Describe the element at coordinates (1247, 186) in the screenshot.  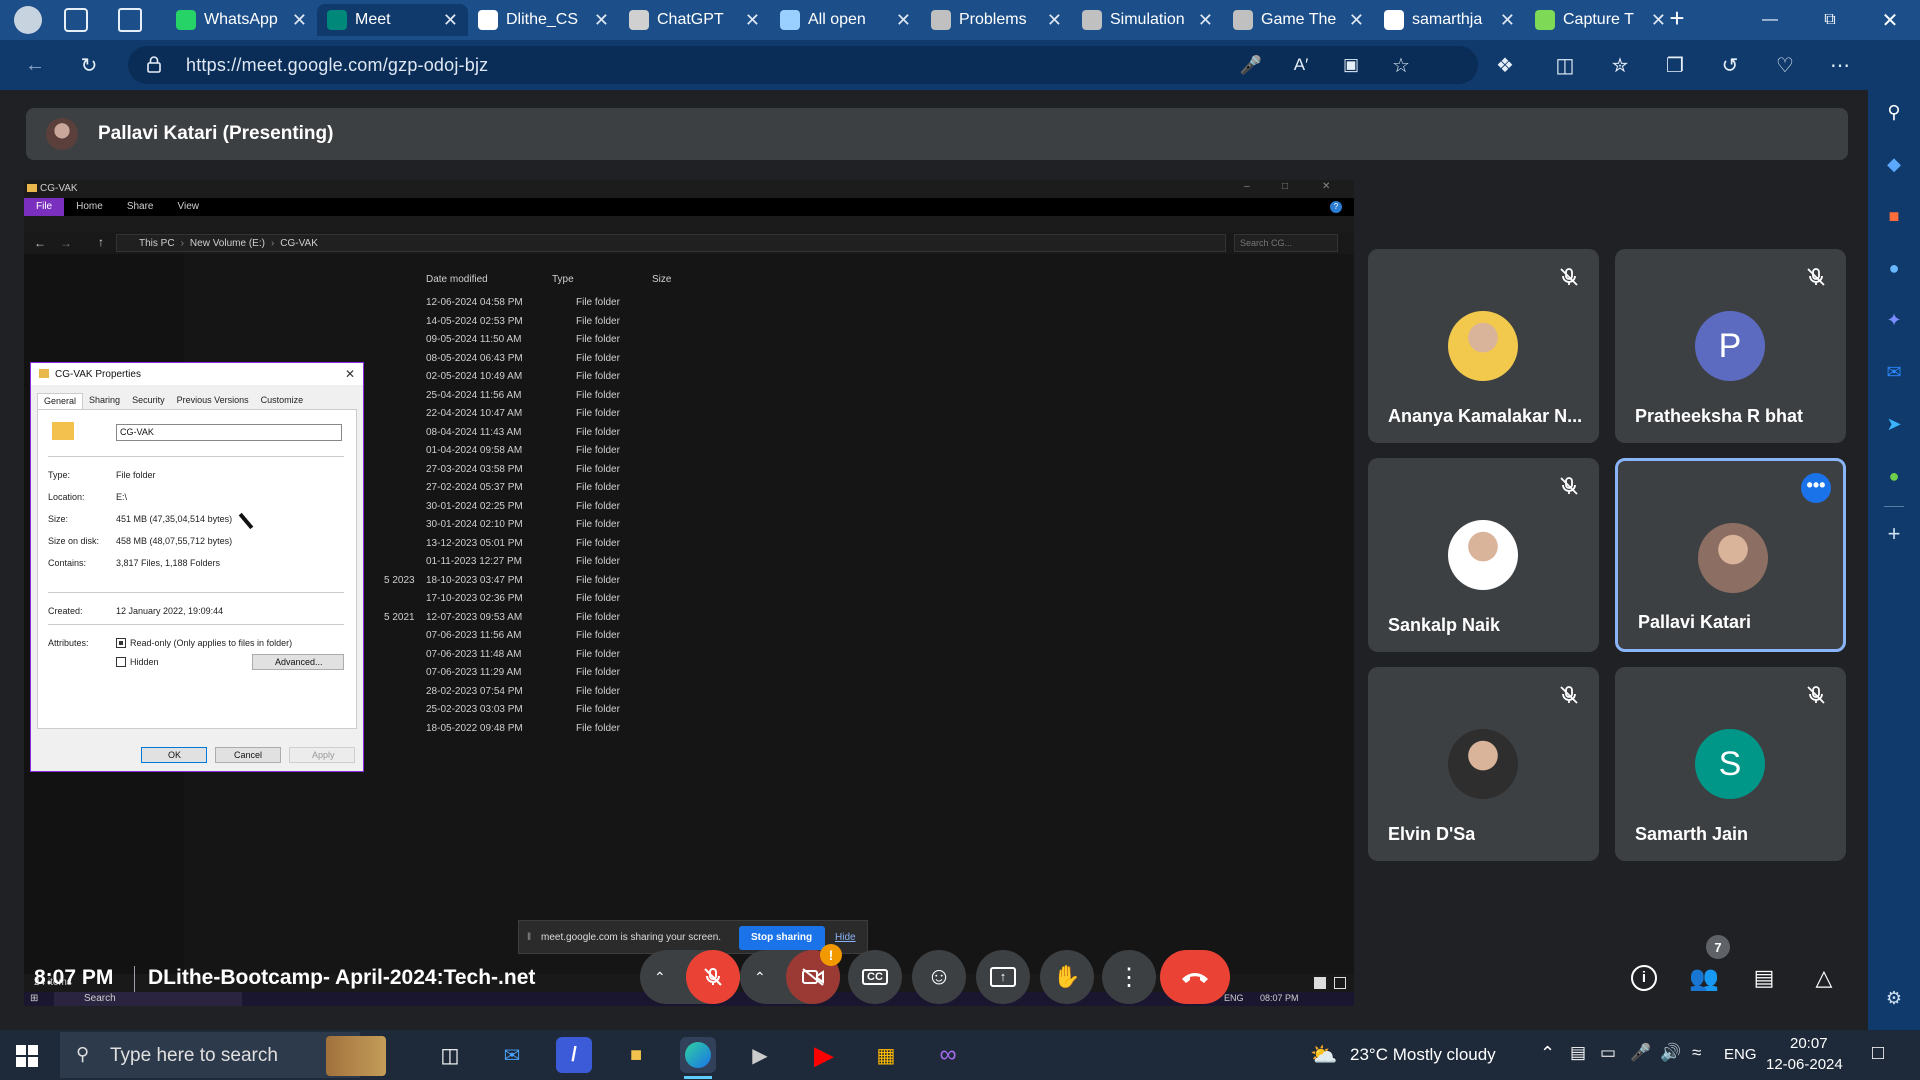
I see `explorer-minimize-icon: –` at that location.